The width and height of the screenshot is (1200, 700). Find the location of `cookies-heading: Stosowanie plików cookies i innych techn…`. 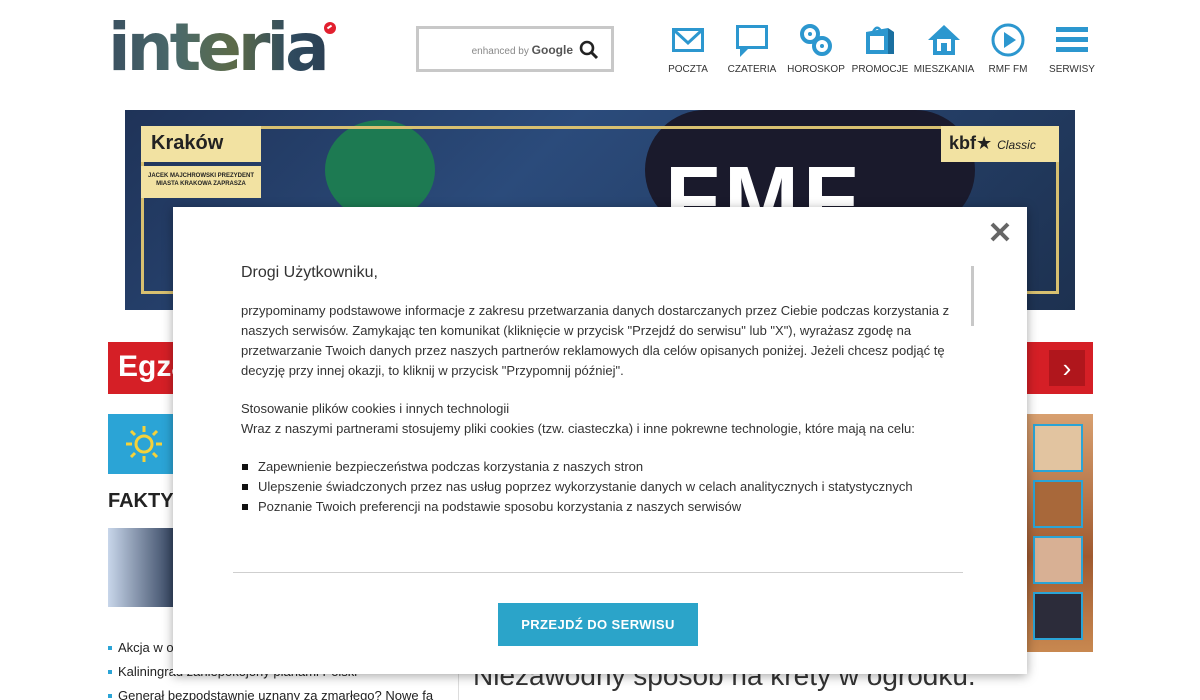

cookies-heading: Stosowanie plików cookies i innych techn… is located at coordinates (375, 408).